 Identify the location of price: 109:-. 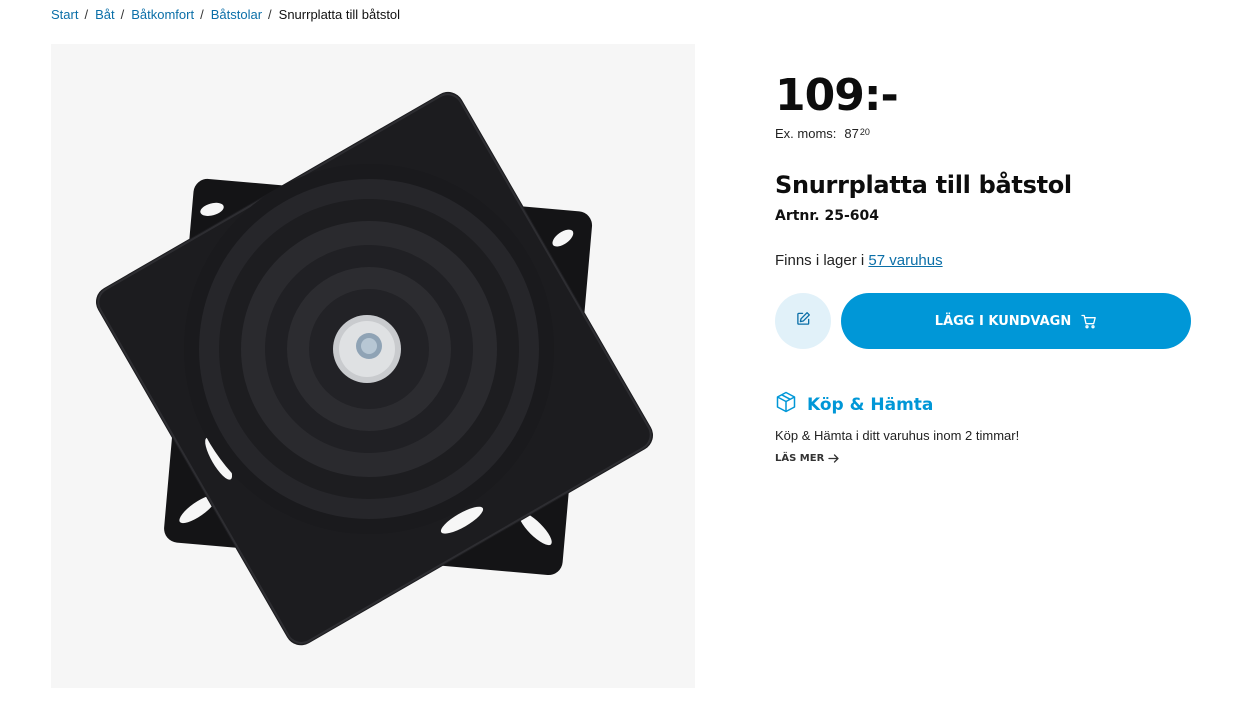
(837, 95).